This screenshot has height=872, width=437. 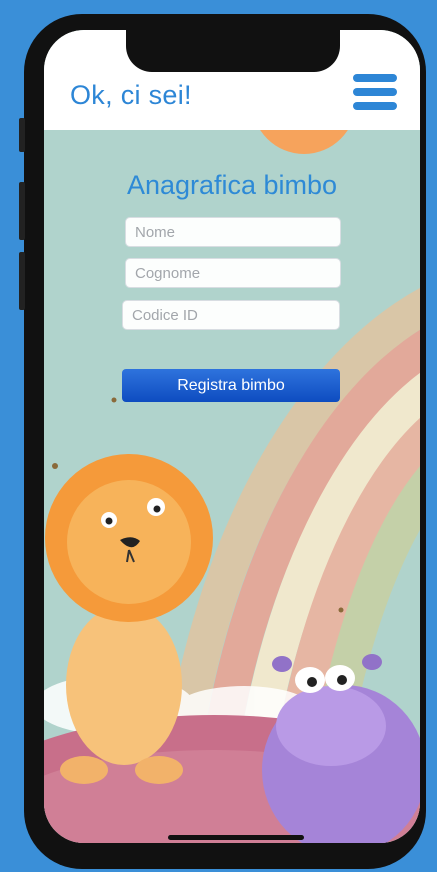 I want to click on app-title: Ok, ci sei!, so click(x=131, y=95).